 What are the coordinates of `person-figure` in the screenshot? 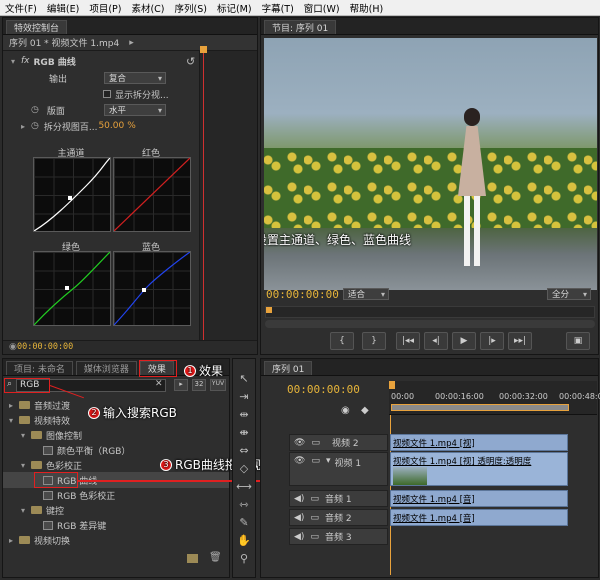 It's located at (472, 193).